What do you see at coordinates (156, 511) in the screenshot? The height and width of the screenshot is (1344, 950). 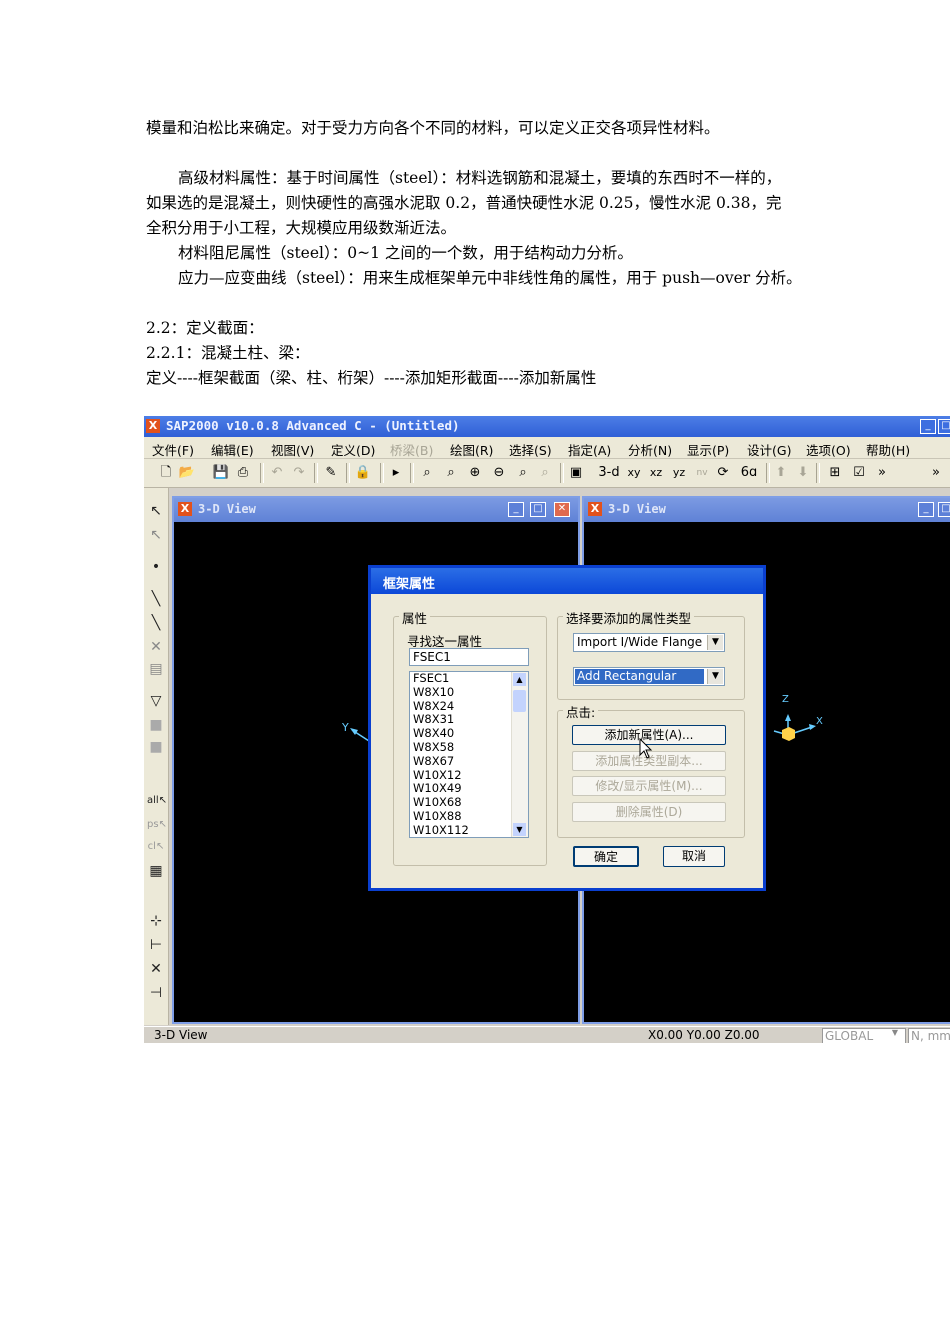 I see `pointer-icon: ↖` at bounding box center [156, 511].